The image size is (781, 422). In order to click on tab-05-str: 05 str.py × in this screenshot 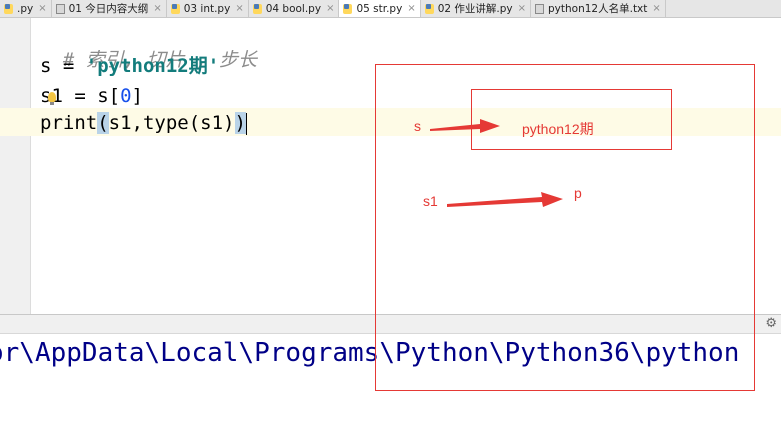, I will do `click(380, 8)`.